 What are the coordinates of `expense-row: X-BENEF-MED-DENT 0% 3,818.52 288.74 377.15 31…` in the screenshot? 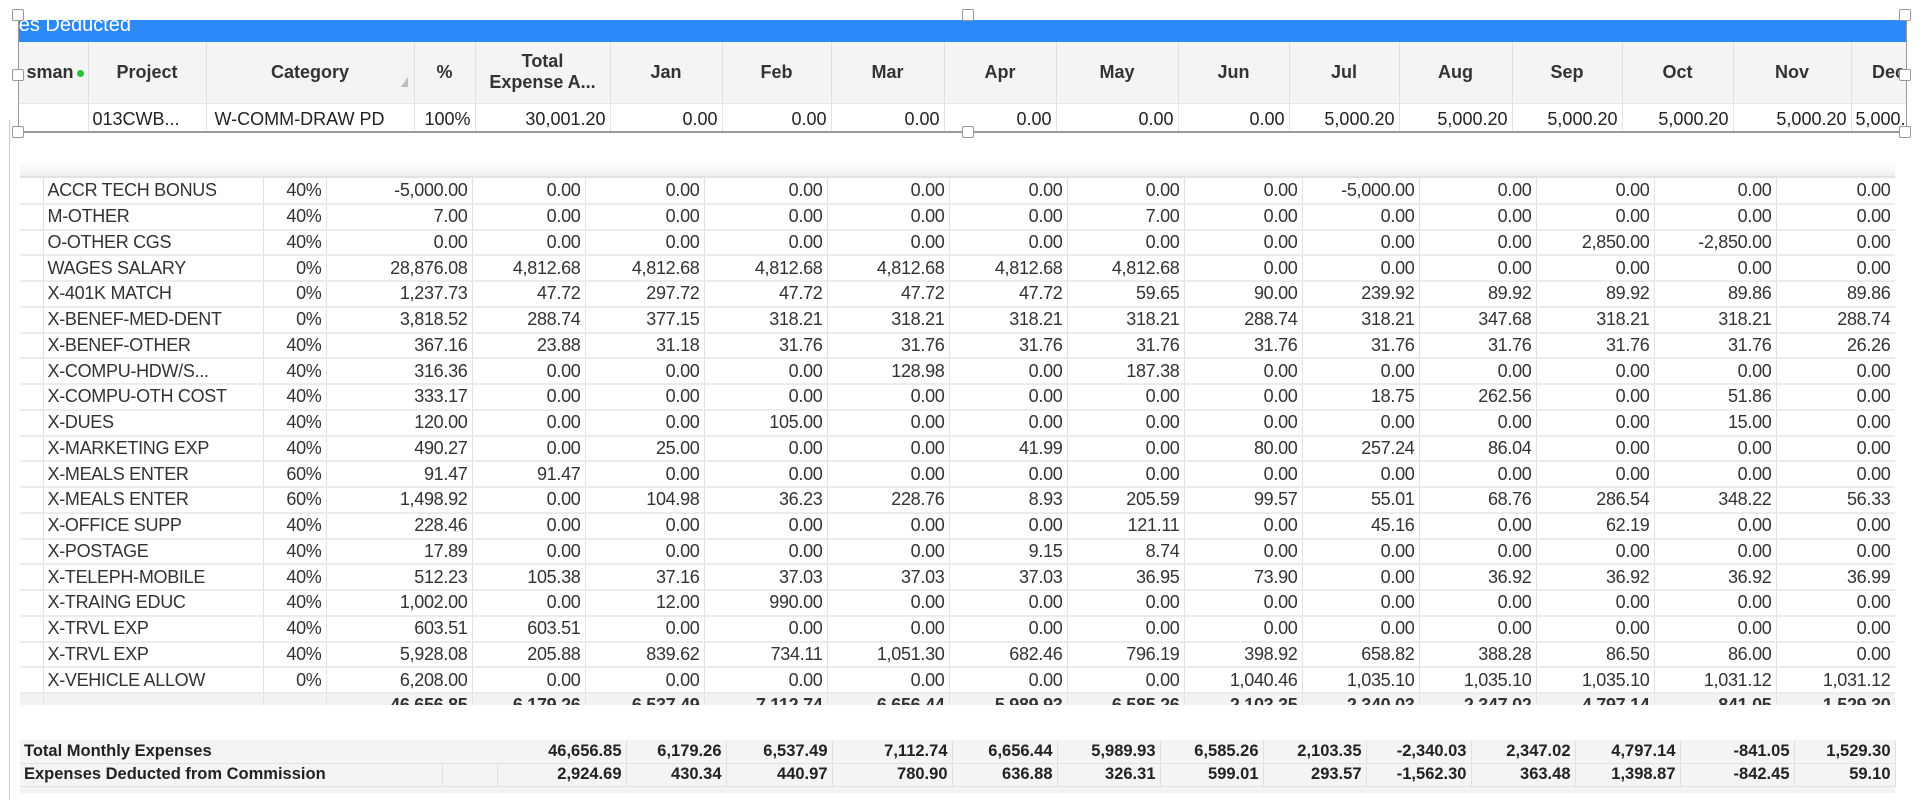 It's located at (957, 320).